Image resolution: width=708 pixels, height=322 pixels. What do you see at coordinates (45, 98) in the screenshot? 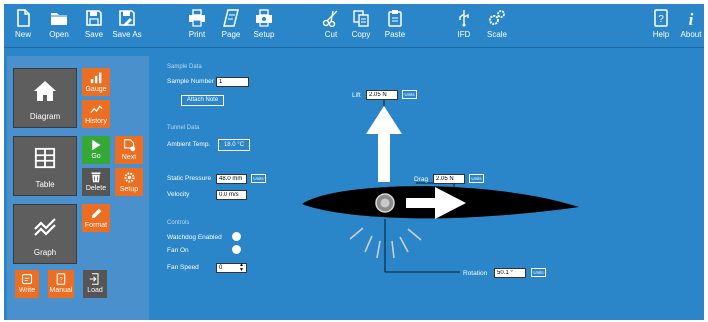
I see `diagram-tile: Diagram` at bounding box center [45, 98].